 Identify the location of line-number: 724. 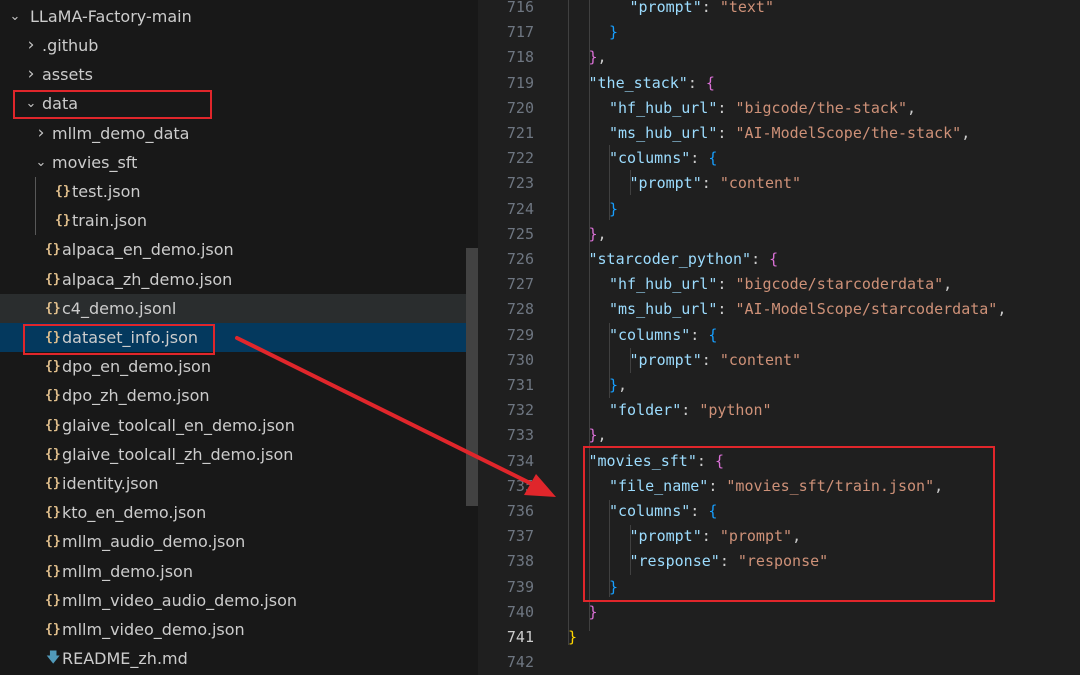
(520, 208).